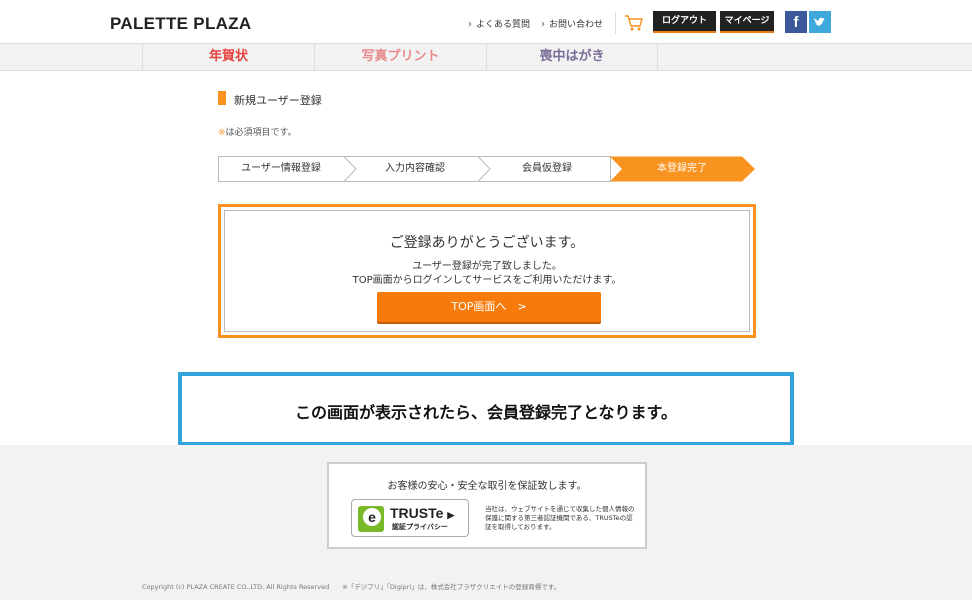 The image size is (972, 600). Describe the element at coordinates (278, 100) in the screenshot. I see `page-title: 新規ユーザー登録` at that location.